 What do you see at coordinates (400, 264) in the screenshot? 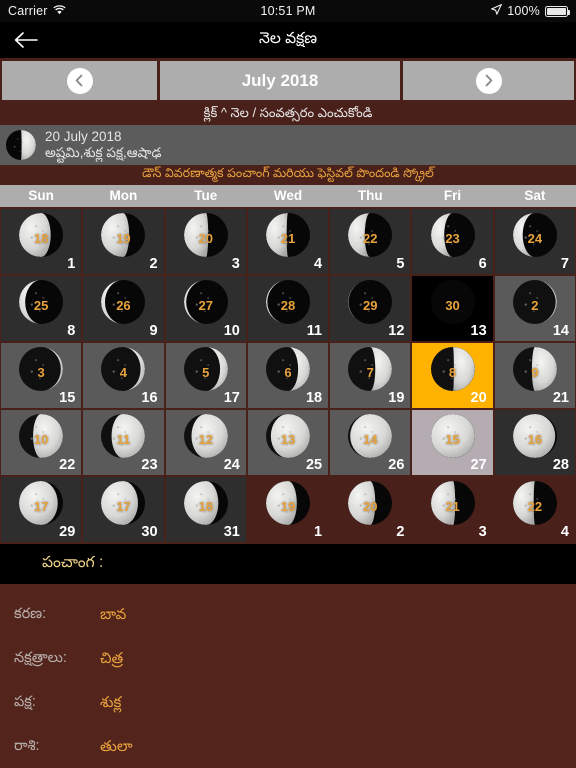
I see `day-number: 5` at bounding box center [400, 264].